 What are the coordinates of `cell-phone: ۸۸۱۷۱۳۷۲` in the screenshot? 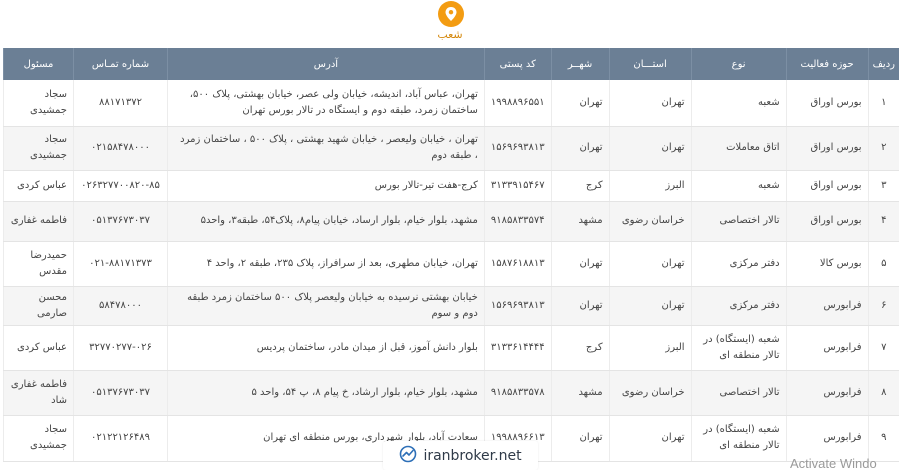 It's located at (120, 103).